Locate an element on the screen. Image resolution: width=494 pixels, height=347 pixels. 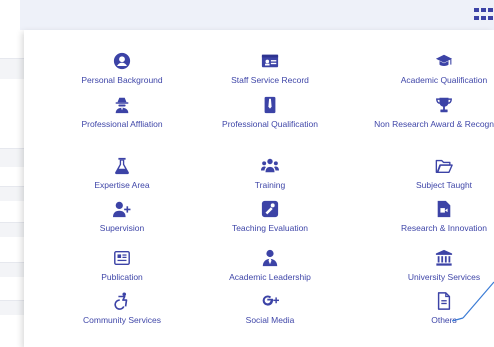
annotation-arrow-icon is located at coordinates (472, 301).